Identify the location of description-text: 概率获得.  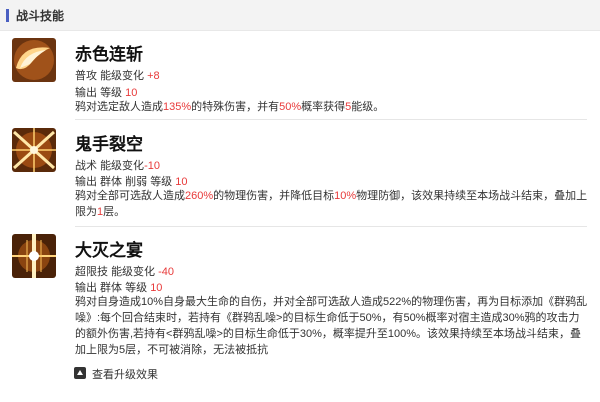
(323, 107).